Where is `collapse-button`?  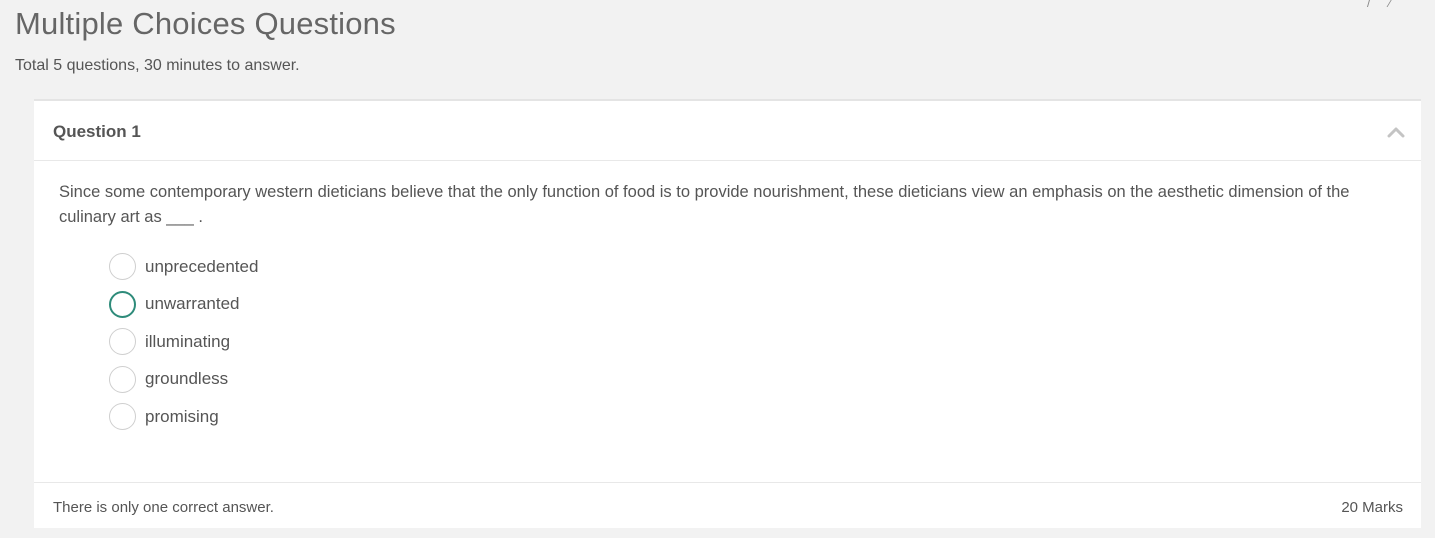 collapse-button is located at coordinates (1396, 132).